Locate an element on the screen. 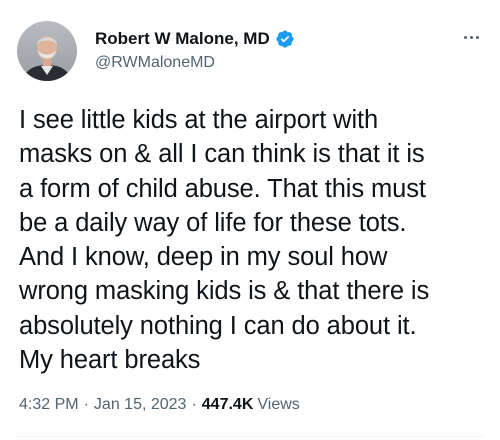  profile-photo is located at coordinates (47, 51).